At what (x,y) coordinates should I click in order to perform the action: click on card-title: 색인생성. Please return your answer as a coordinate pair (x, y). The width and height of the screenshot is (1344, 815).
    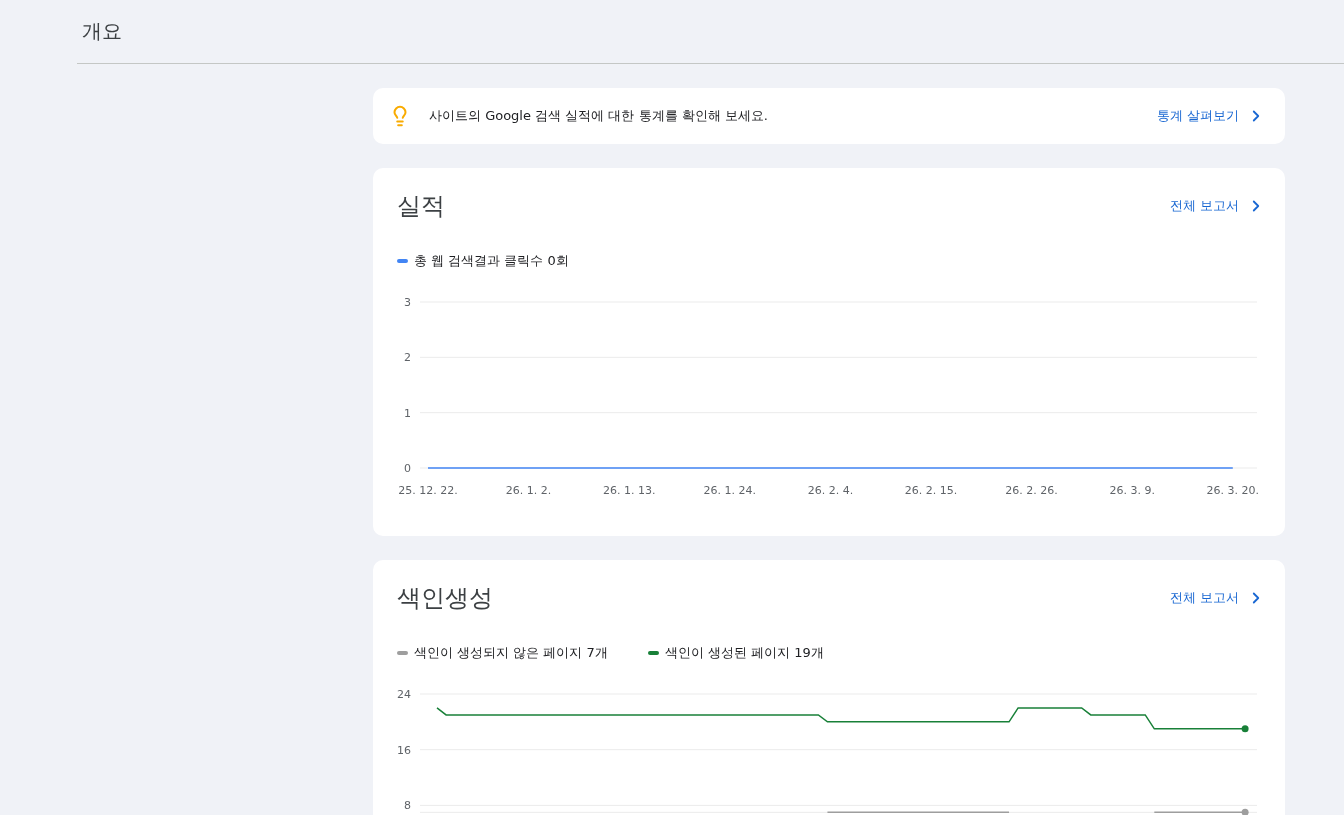
    Looking at the image, I should click on (445, 598).